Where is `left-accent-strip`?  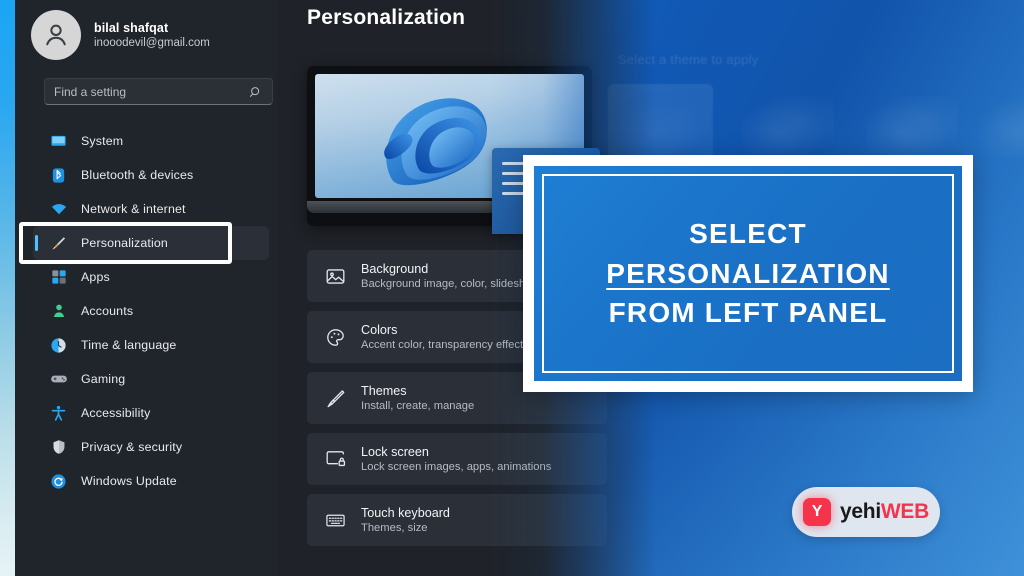 left-accent-strip is located at coordinates (7, 288).